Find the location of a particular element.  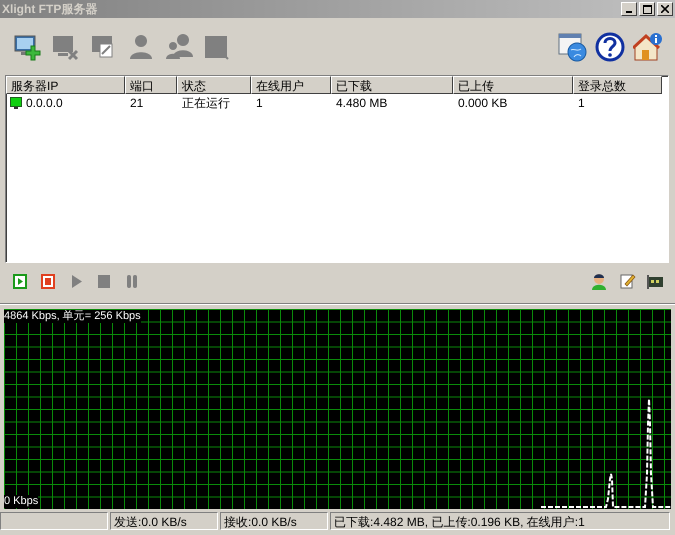

help-icon is located at coordinates (610, 47).